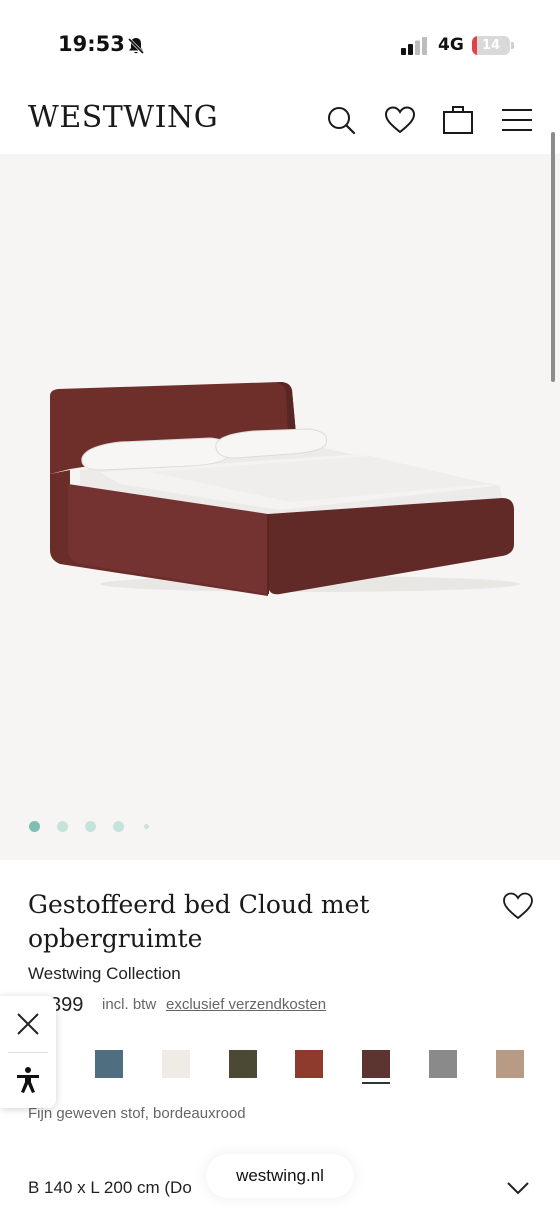 This screenshot has width=560, height=1218. What do you see at coordinates (414, 46) in the screenshot?
I see `signal-icon` at bounding box center [414, 46].